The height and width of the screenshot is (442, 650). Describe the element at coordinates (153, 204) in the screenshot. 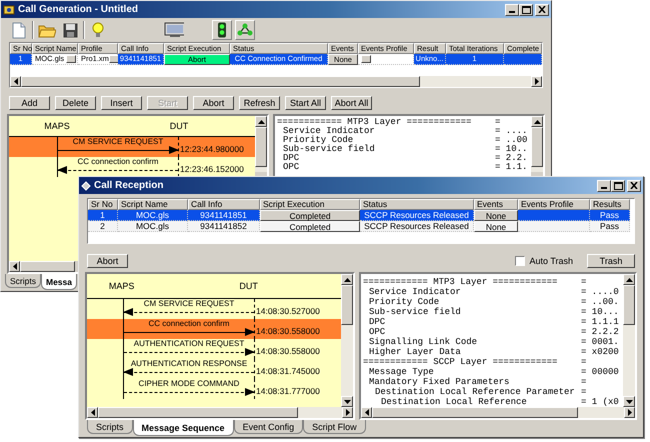

I see `column-header: Script Name` at that location.